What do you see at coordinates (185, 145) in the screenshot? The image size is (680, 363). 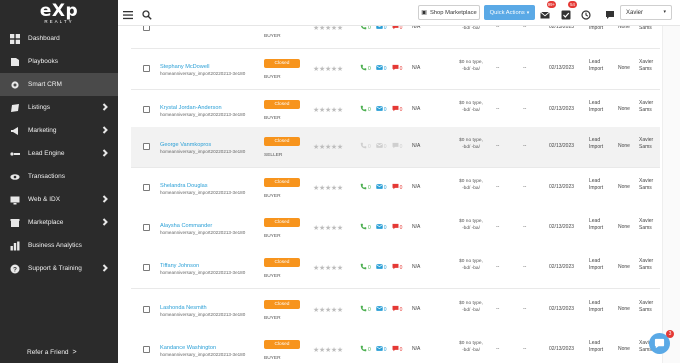 I see `contact-name-link: George Vanmkopros` at bounding box center [185, 145].